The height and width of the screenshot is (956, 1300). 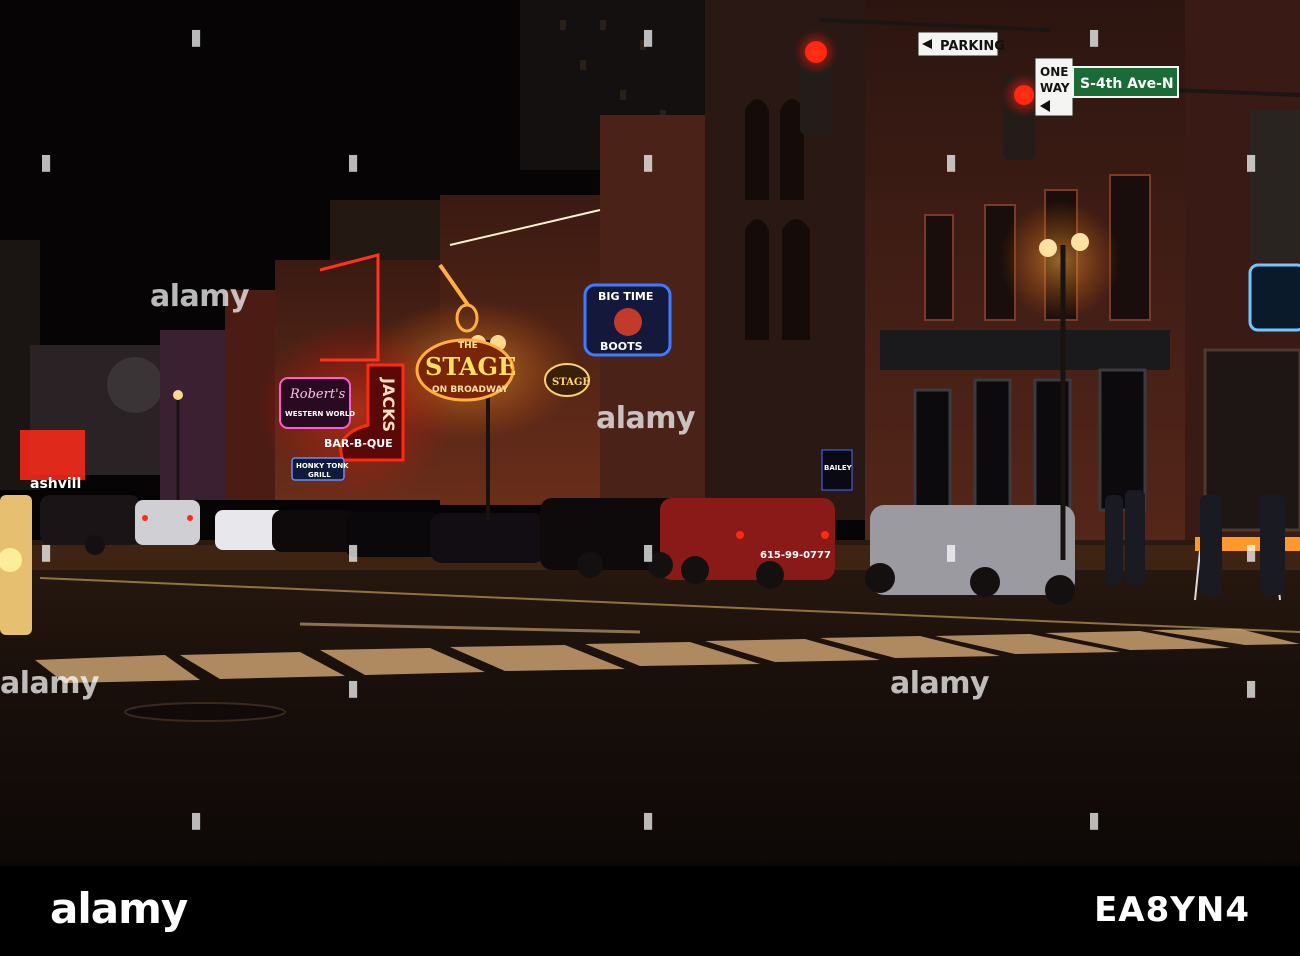 I want to click on blue-neon-sign, so click(x=1274, y=297).